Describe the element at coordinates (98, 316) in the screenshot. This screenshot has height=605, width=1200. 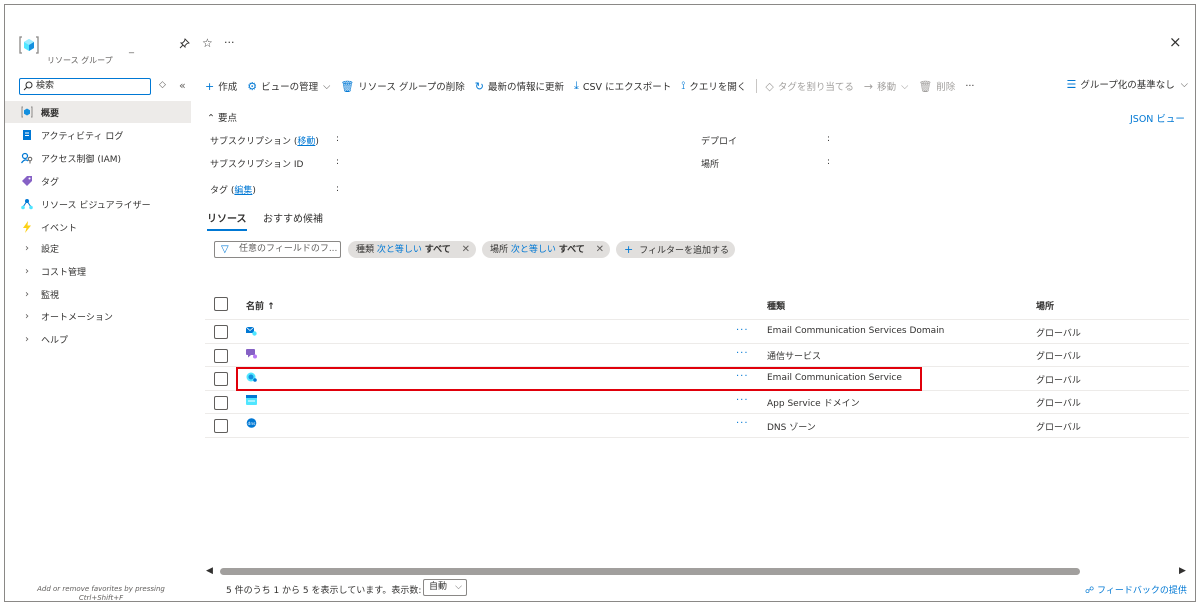
I see `sidebar-item-automation: › オートメーション` at that location.